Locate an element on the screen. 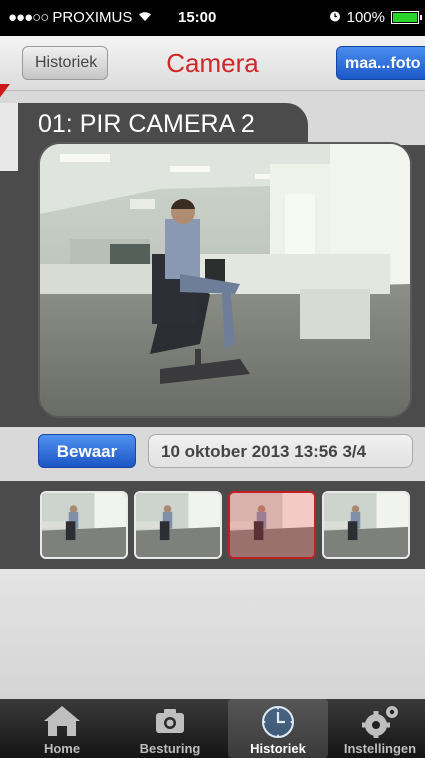  tab-label: Besturing is located at coordinates (170, 748).